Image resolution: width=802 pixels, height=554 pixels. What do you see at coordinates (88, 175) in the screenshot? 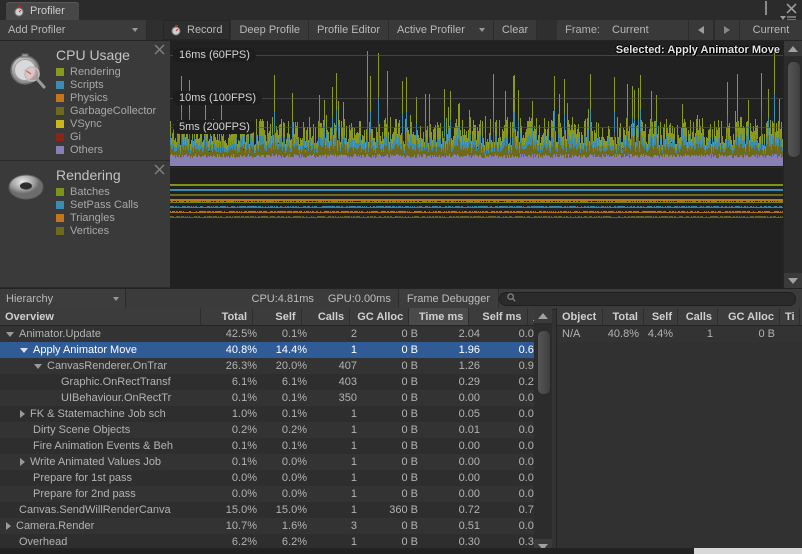
I see `module-title: Rendering` at bounding box center [88, 175].